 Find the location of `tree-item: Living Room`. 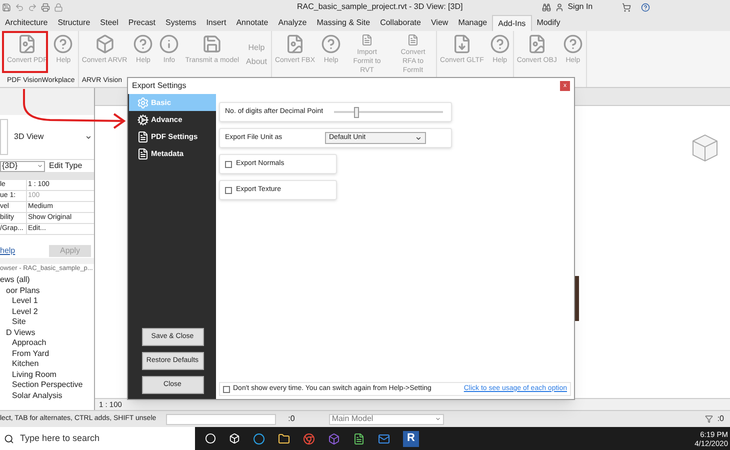

tree-item: Living Room is located at coordinates (34, 374).